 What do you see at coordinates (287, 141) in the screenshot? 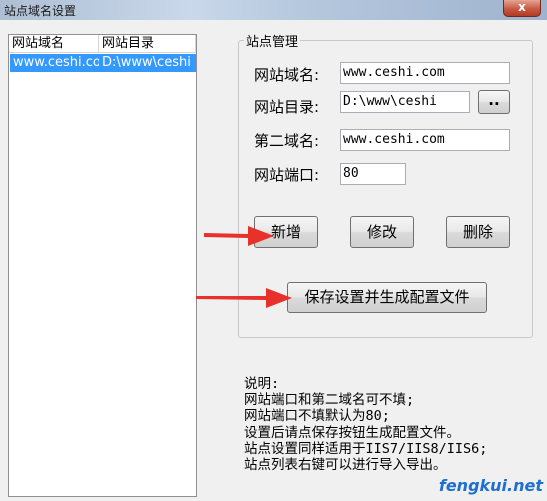
I see `second-domain-label: 第二域名:` at bounding box center [287, 141].